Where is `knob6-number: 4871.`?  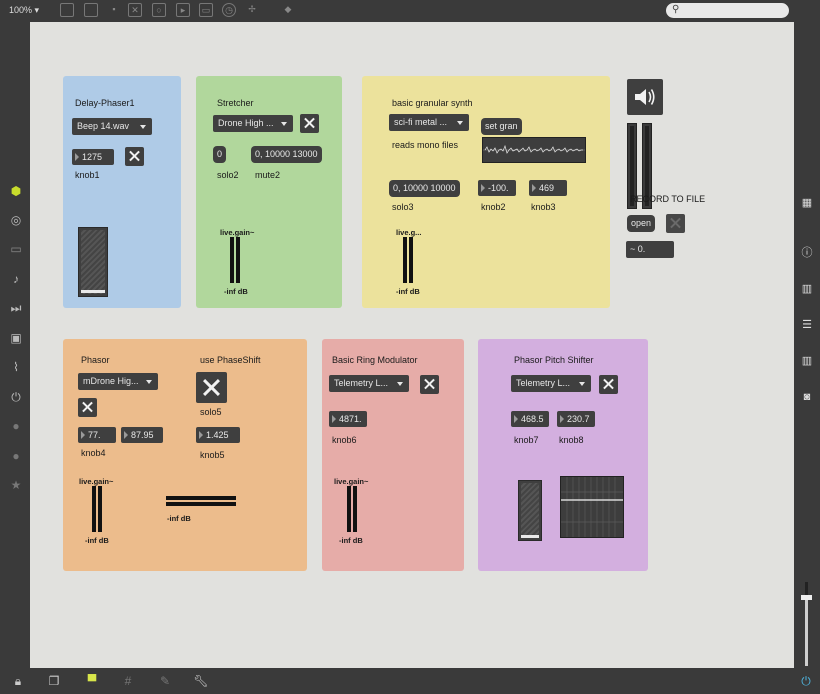 knob6-number: 4871. is located at coordinates (348, 419).